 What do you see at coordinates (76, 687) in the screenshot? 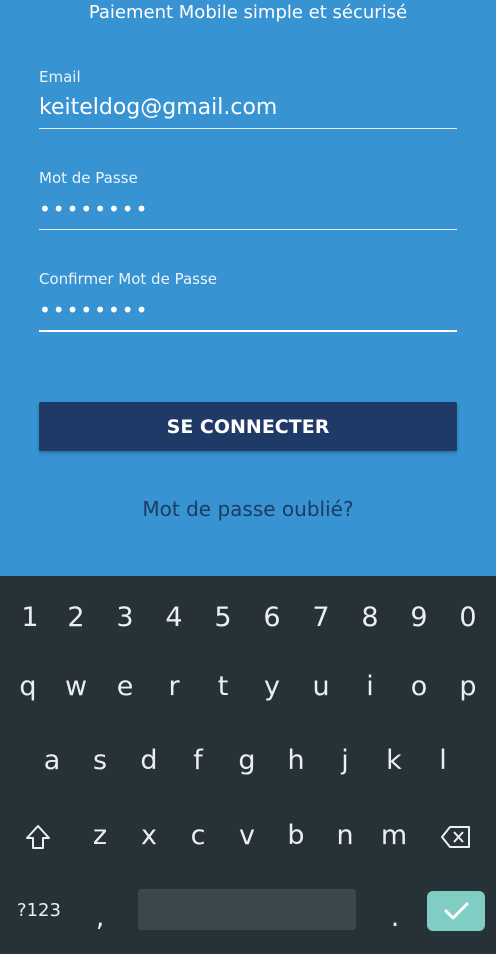
I see `key-w: w` at bounding box center [76, 687].